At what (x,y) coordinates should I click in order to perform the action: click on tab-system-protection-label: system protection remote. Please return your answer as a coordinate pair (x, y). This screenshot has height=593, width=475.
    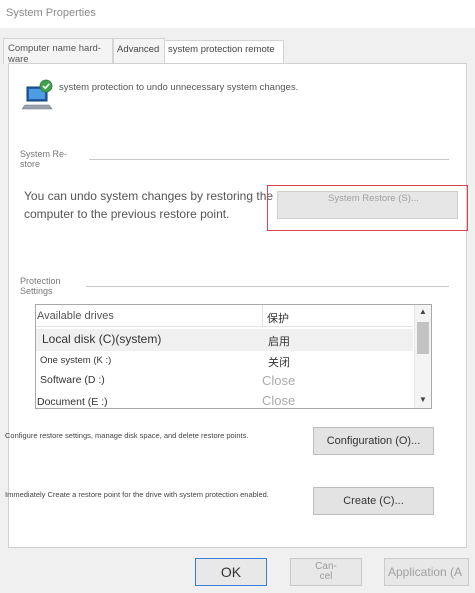
    Looking at the image, I should click on (221, 49).